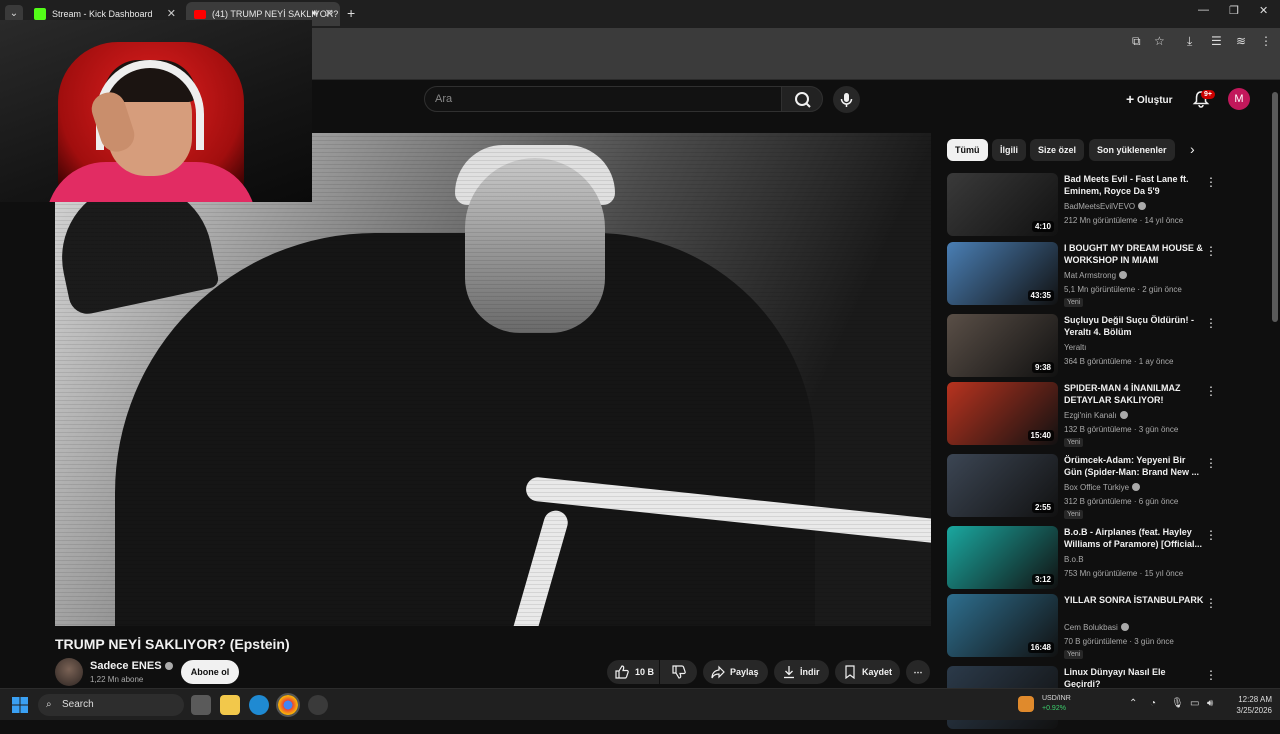 The image size is (1280, 734). Describe the element at coordinates (1177, 703) in the screenshot. I see `tray-mic-icon: 🎙︎` at that location.